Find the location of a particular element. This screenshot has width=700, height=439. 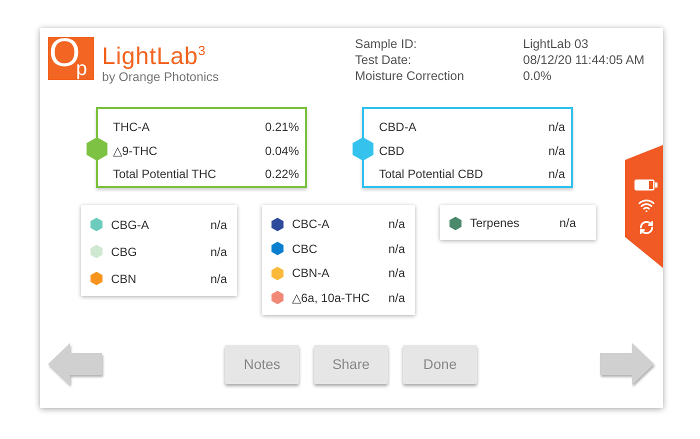

info-label: Sample ID: is located at coordinates (386, 44).